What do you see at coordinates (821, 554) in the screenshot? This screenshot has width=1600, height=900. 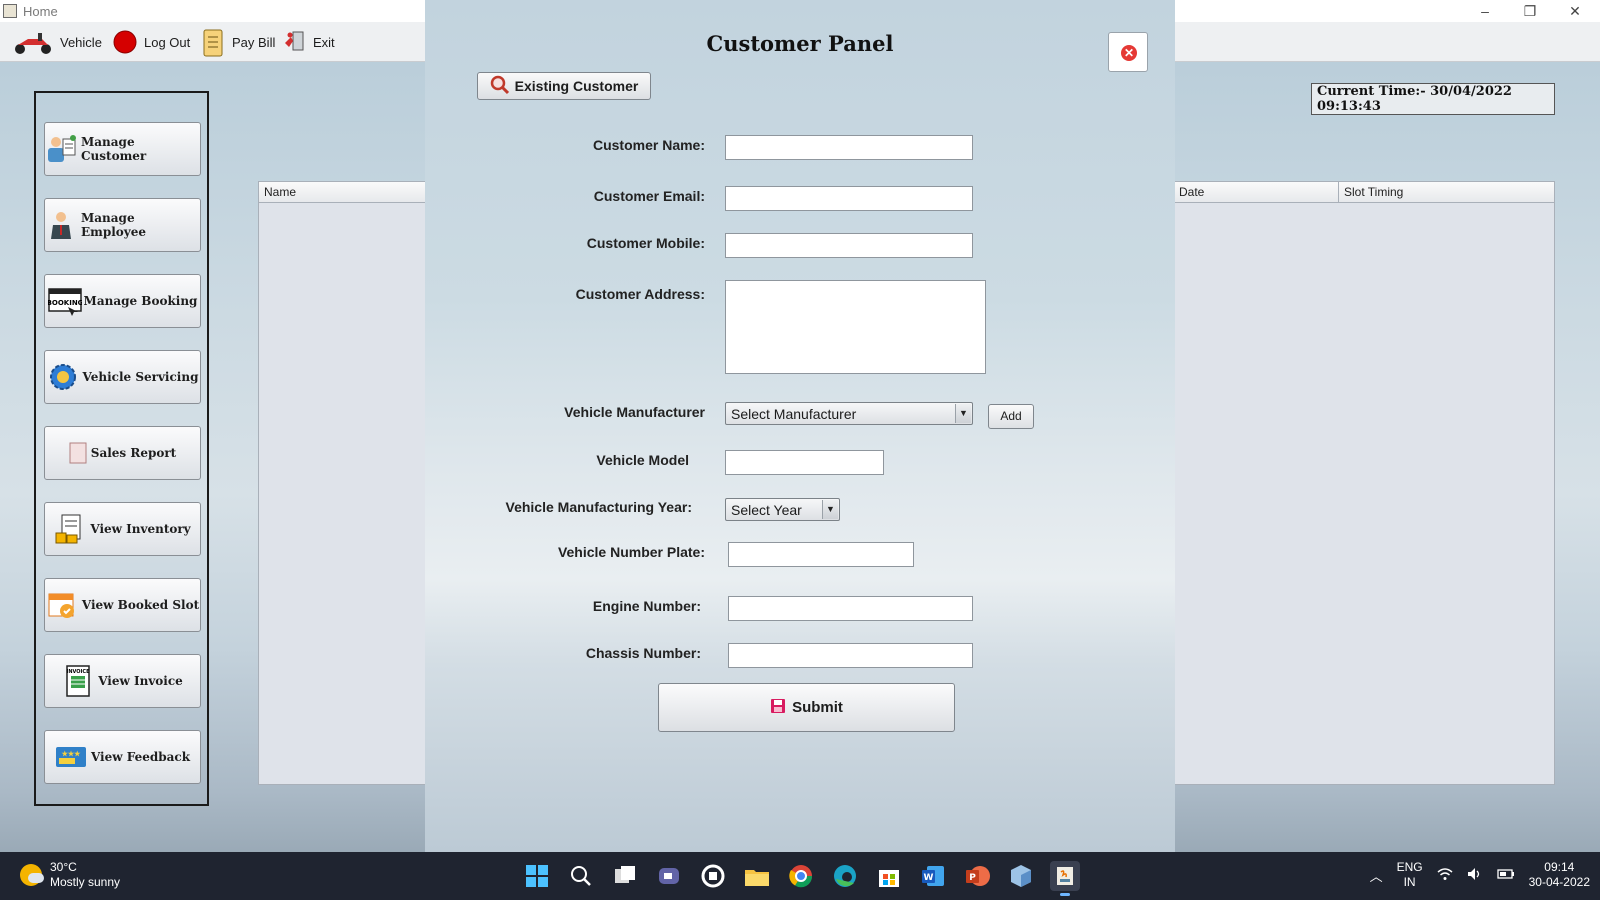 I see `number-plate-input` at bounding box center [821, 554].